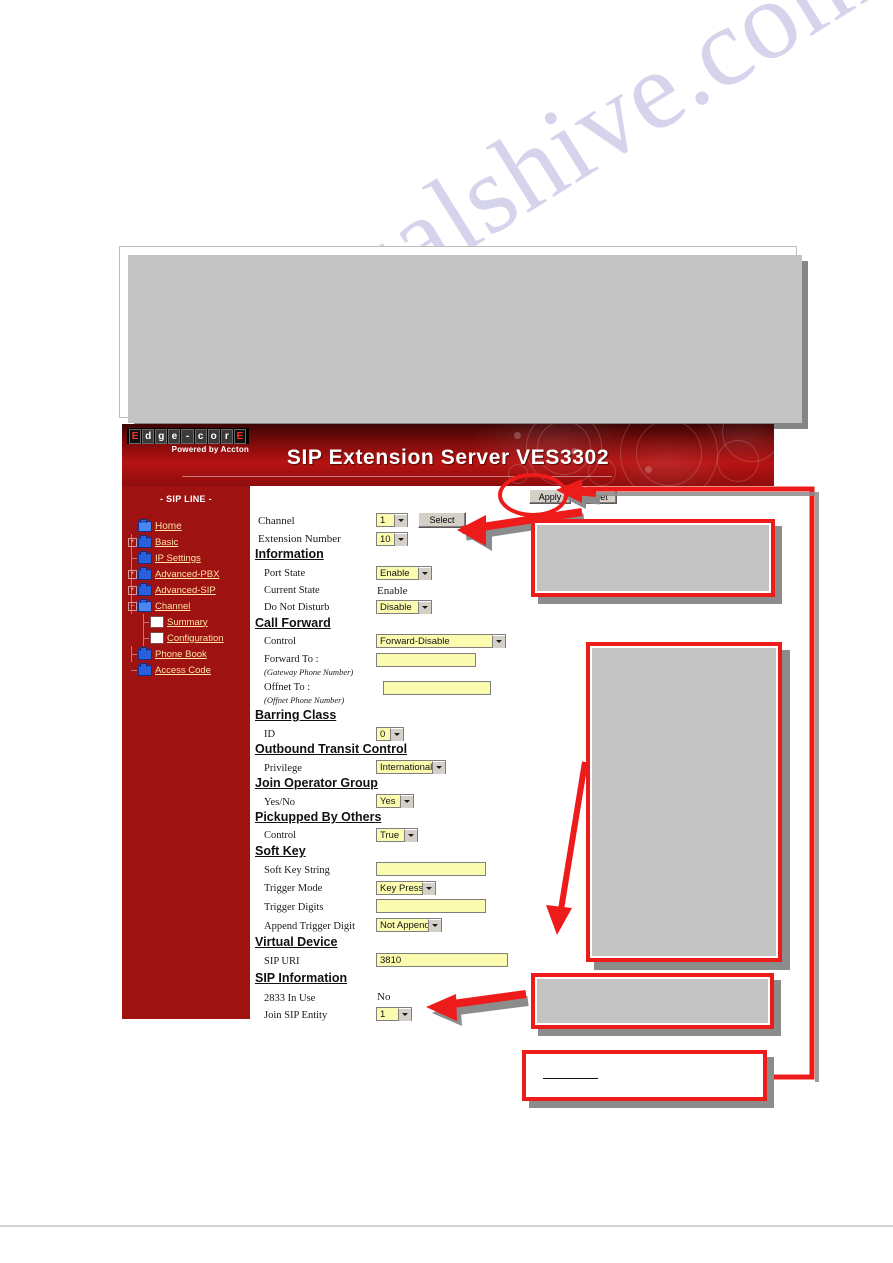  I want to click on trigger-digits-label: Trigger Digits, so click(294, 907).